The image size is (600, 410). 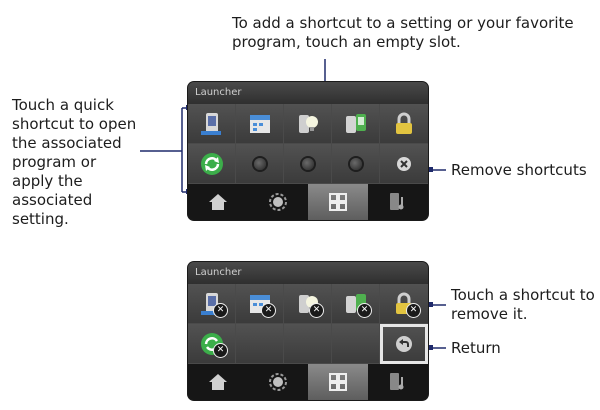 I want to click on removable-shortcut-connection: ✕, so click(x=356, y=304).